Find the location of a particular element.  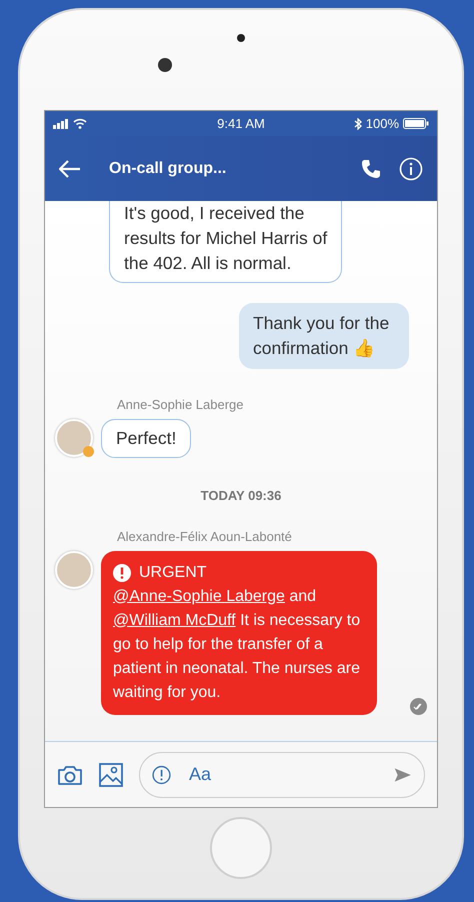

battery-icon is located at coordinates (416, 123).